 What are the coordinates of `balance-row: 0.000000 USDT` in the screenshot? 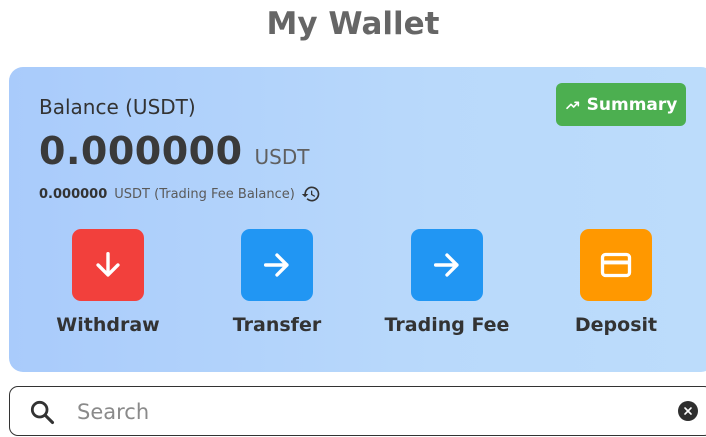 It's located at (174, 151).